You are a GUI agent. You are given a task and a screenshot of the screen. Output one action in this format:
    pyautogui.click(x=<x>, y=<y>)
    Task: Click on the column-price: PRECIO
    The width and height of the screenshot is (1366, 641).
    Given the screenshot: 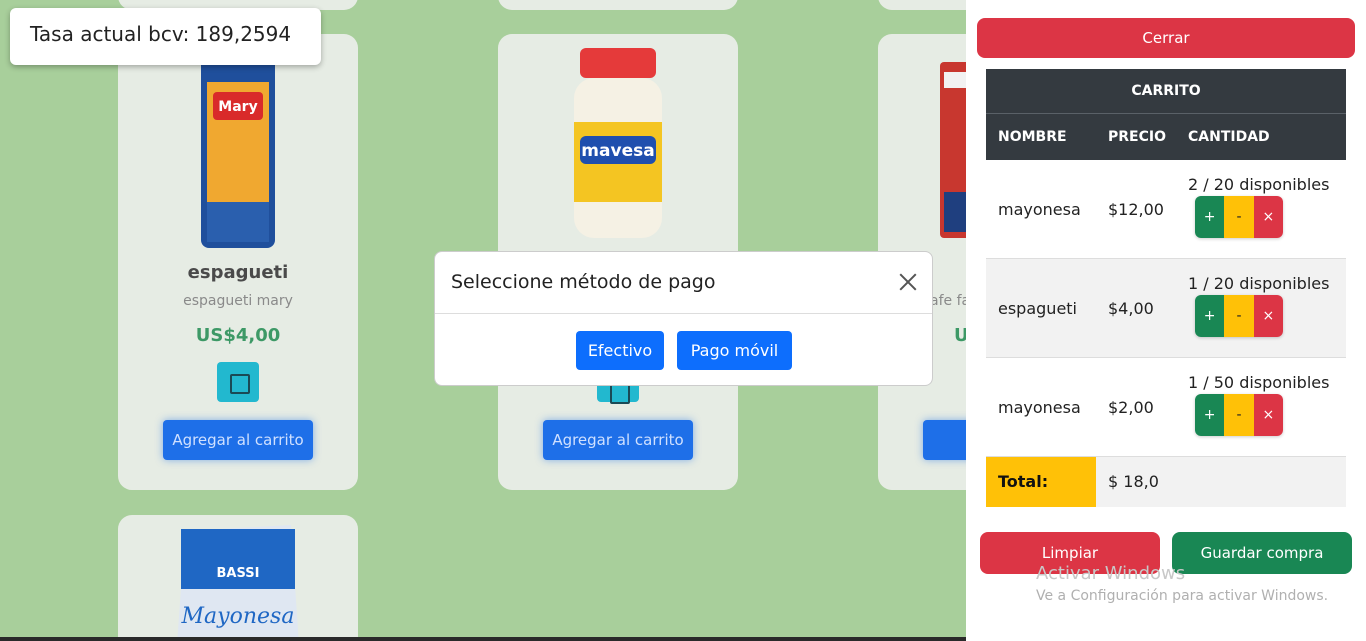 What is the action you would take?
    pyautogui.click(x=1137, y=137)
    